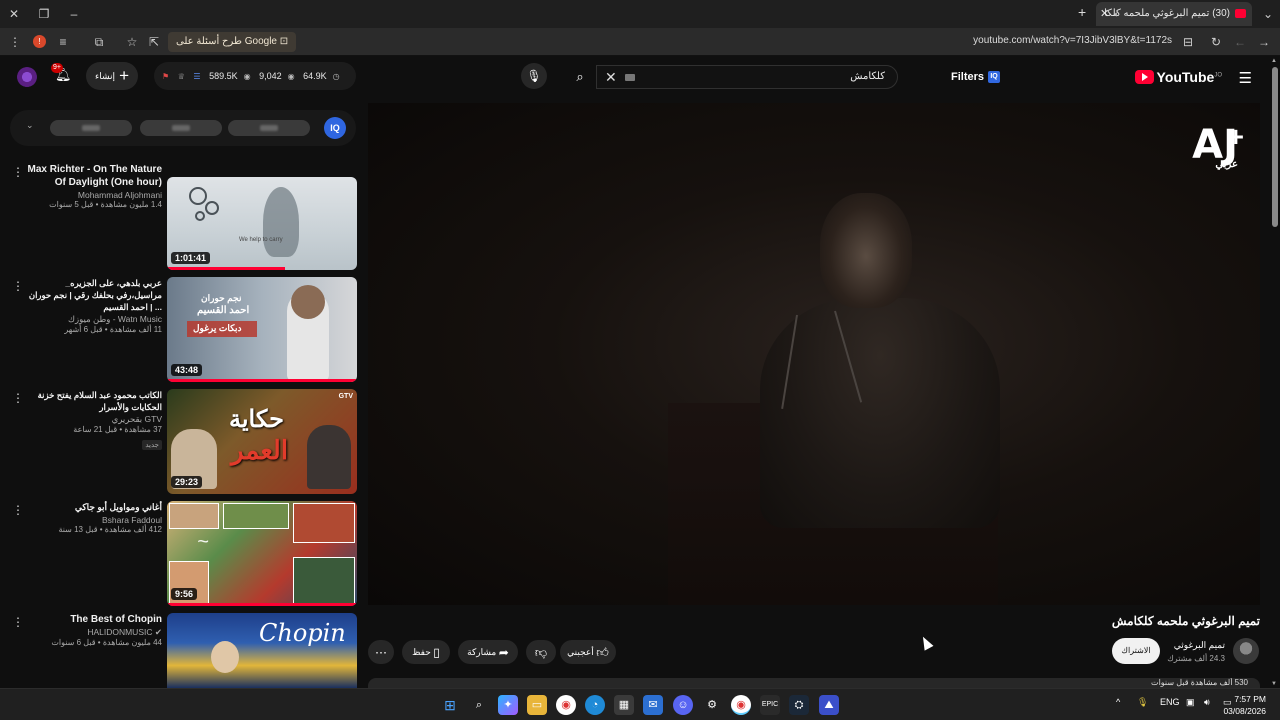 This screenshot has height=720, width=1280. What do you see at coordinates (1275, 372) in the screenshot?
I see `page-scrollbar: ▲ ▼` at bounding box center [1275, 372].